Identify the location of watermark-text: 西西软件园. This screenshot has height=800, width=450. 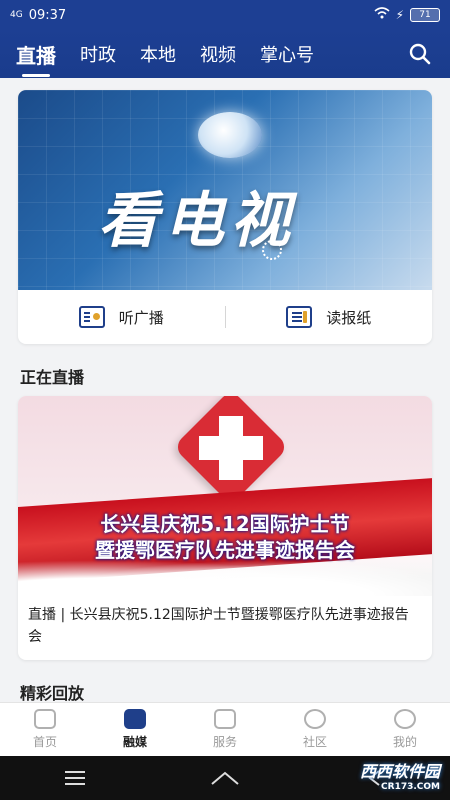
(399, 771).